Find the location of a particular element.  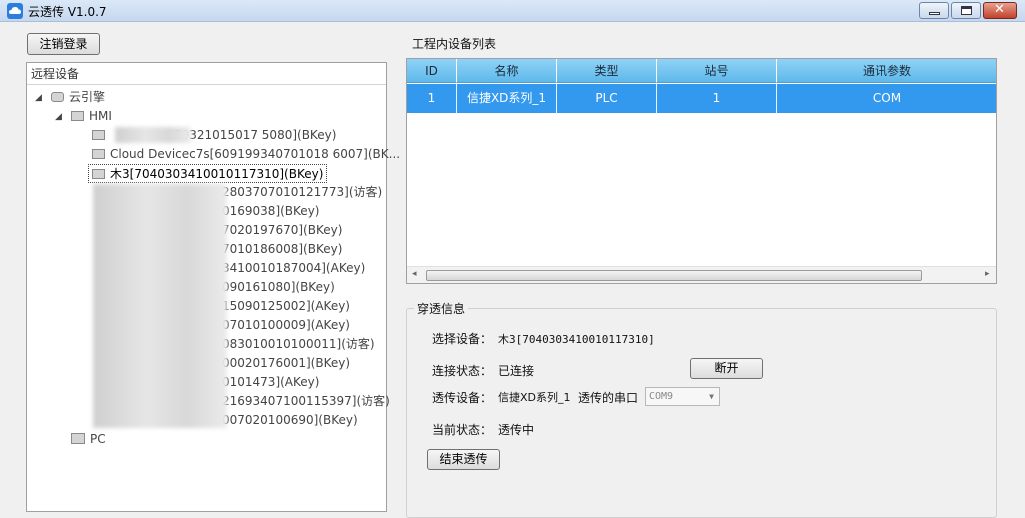

tree-item-label: 090161080](BKey) is located at coordinates (278, 287).